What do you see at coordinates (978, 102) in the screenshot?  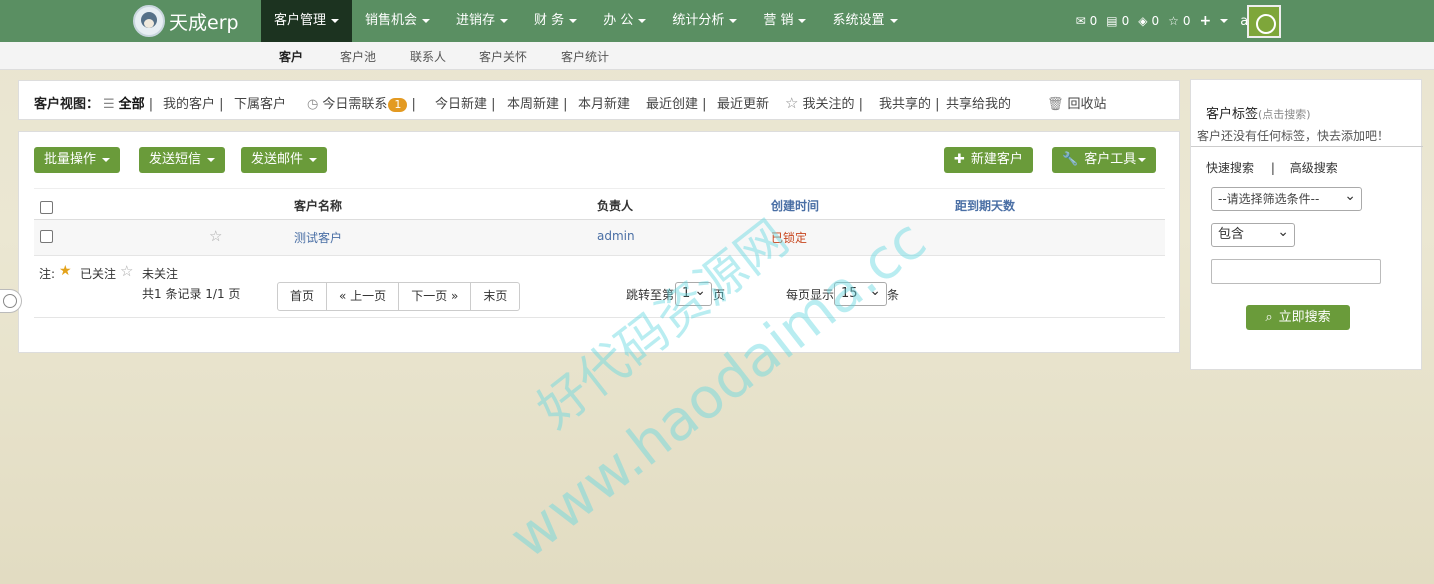 I see `view-shared-to-me: 共享给我的` at bounding box center [978, 102].